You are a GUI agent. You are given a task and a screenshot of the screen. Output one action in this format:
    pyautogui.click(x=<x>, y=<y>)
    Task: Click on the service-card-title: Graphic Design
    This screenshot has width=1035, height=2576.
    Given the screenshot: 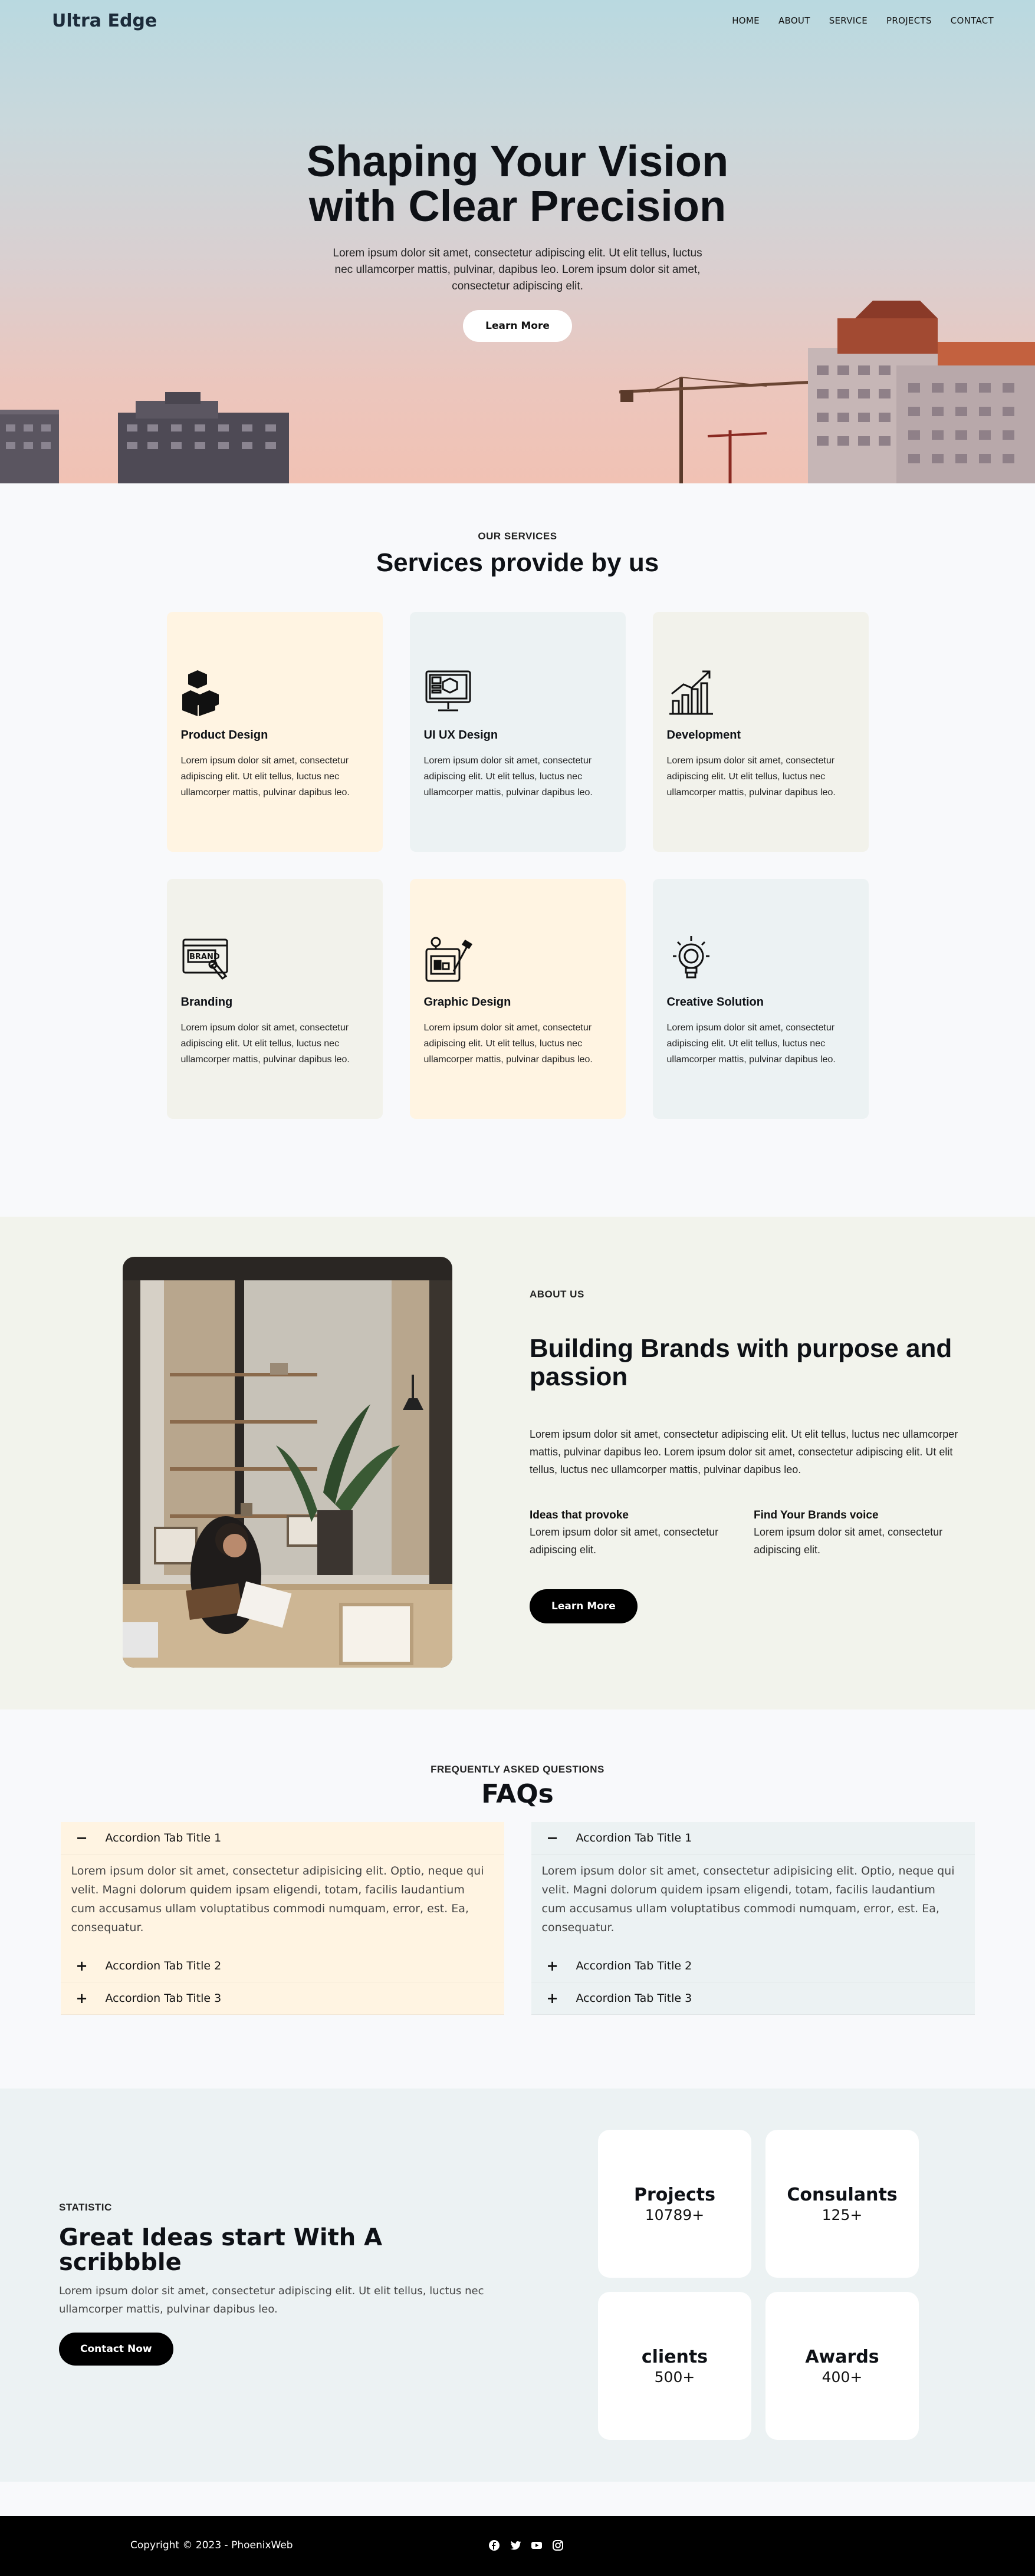 What is the action you would take?
    pyautogui.click(x=467, y=1002)
    